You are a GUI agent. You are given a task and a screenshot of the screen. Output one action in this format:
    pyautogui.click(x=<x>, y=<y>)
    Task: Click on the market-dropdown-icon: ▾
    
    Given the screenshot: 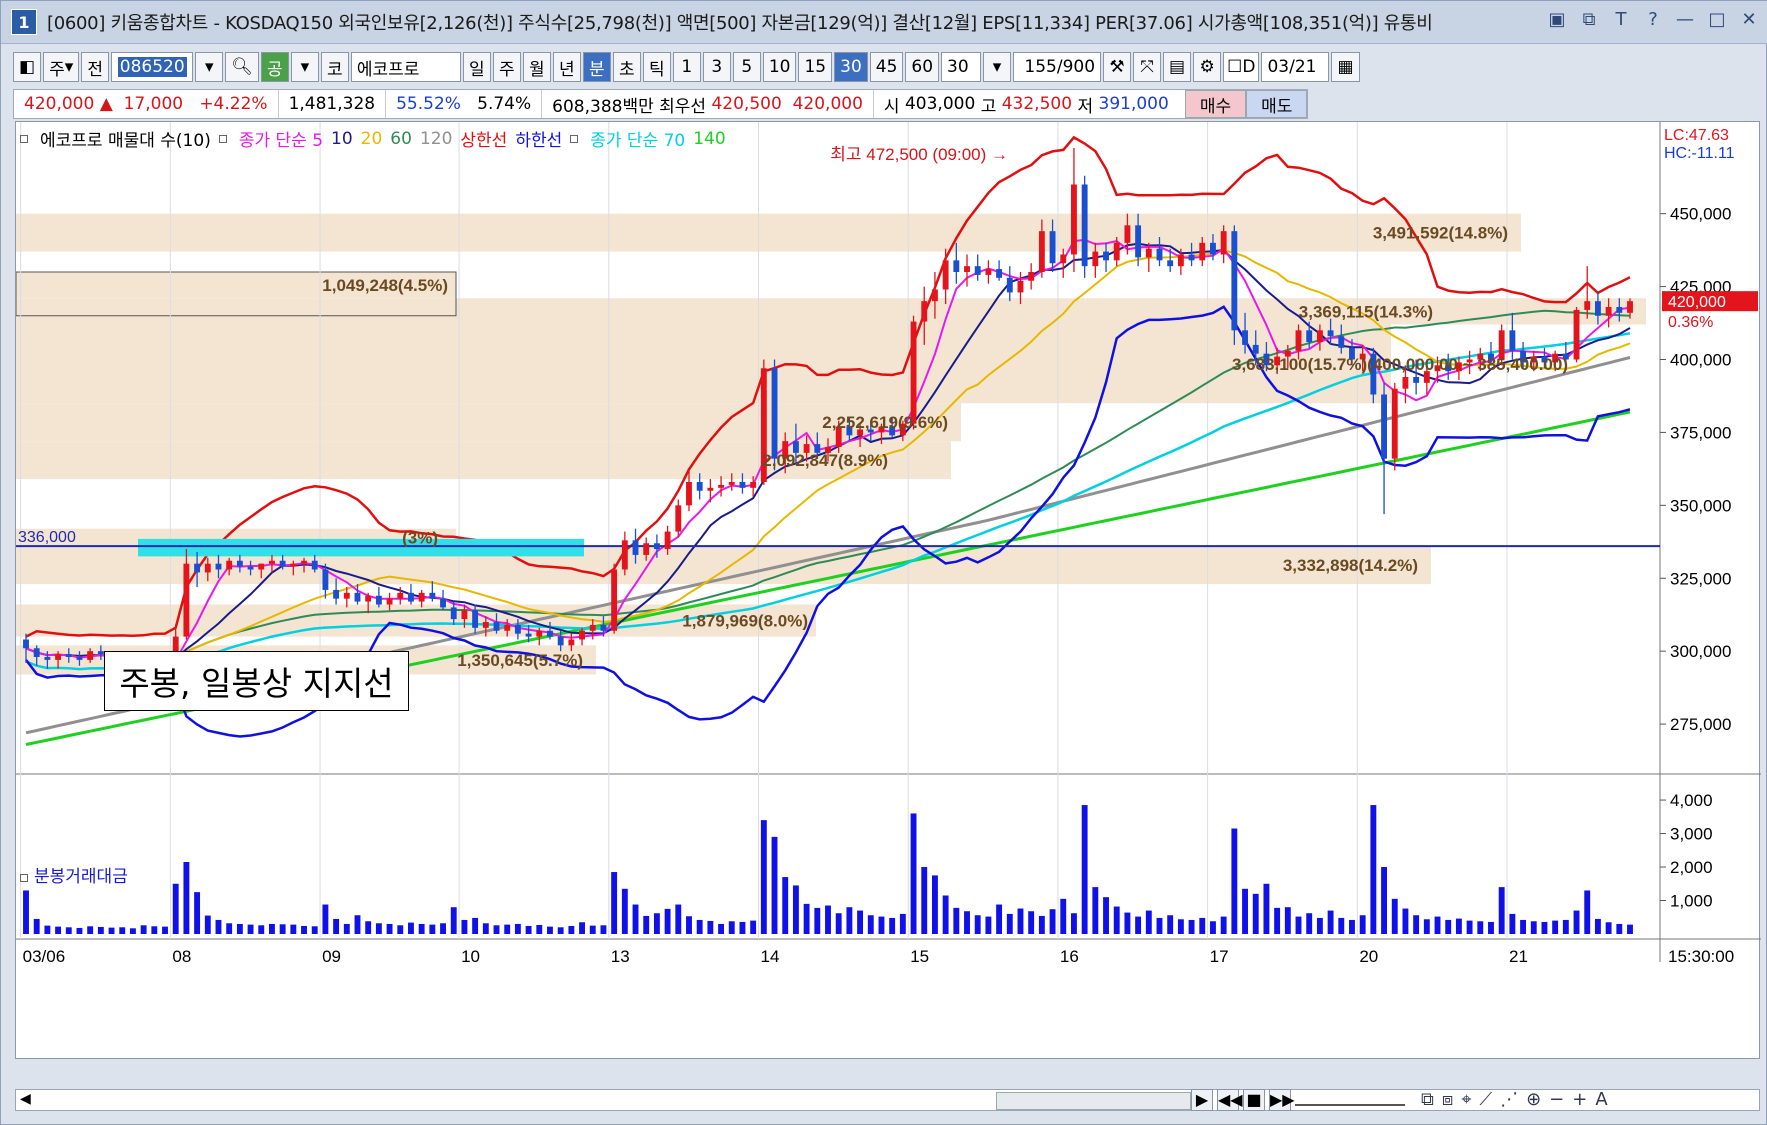 What is the action you would take?
    pyautogui.click(x=304, y=67)
    